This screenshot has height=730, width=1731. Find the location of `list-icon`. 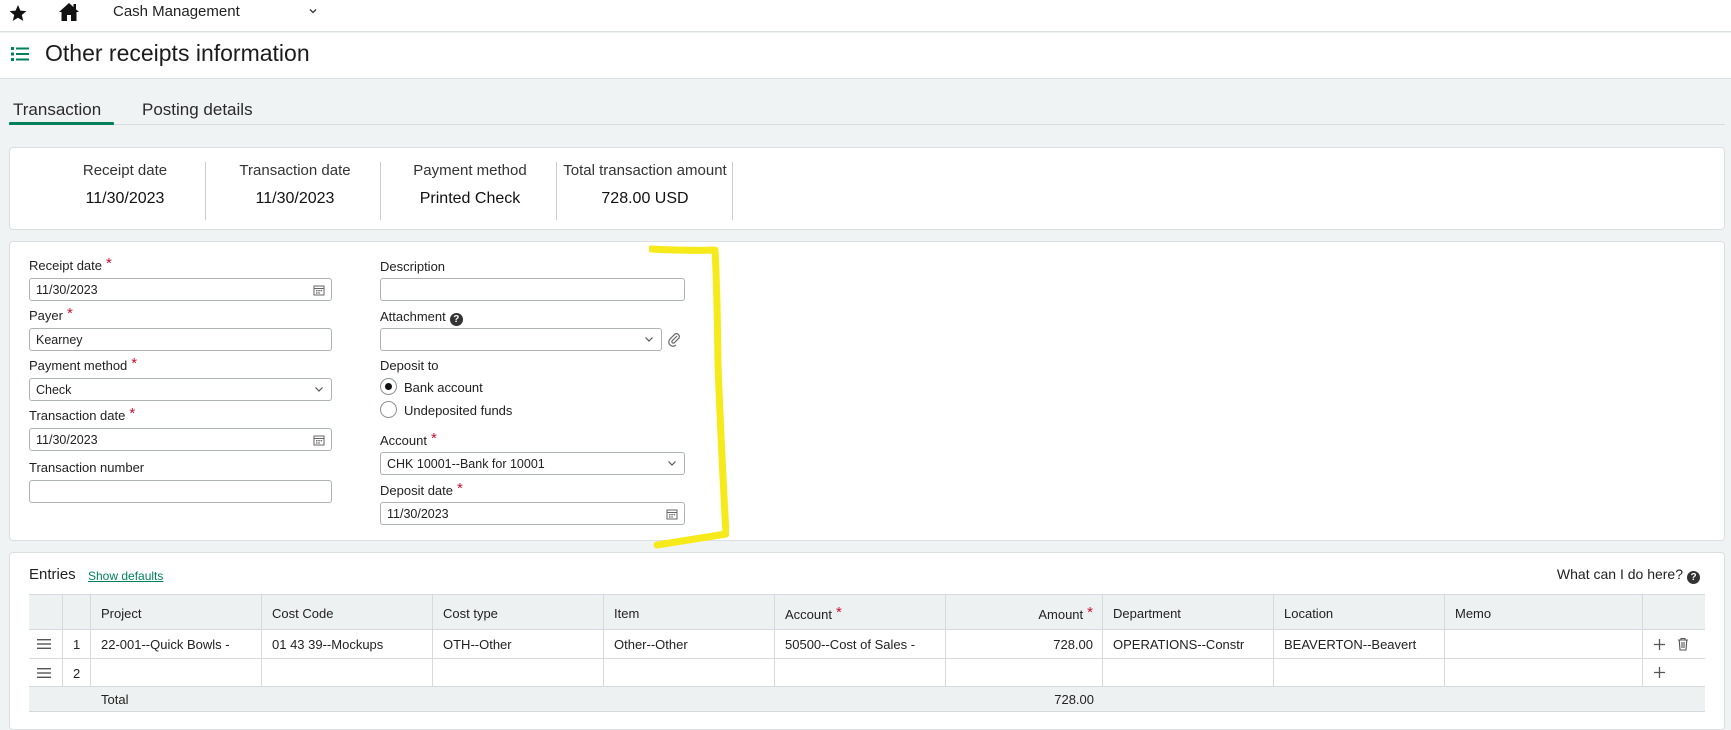

list-icon is located at coordinates (20, 54).